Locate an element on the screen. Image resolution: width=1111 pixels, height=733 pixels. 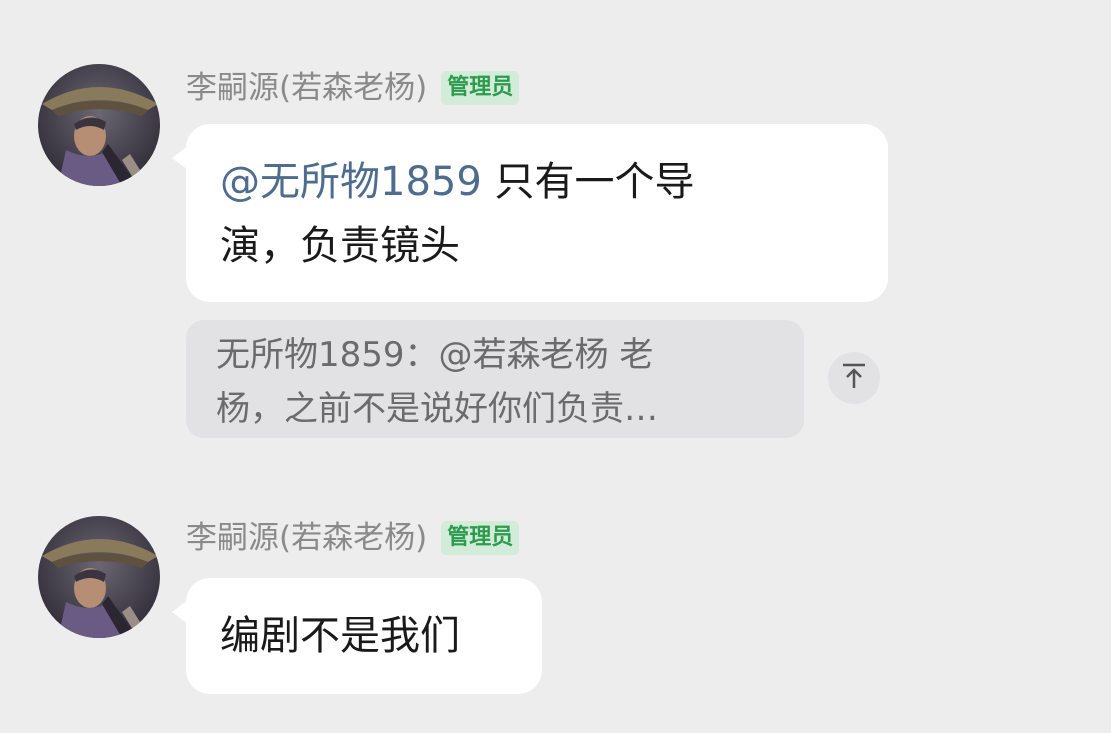
mention-link: @无所物1859 is located at coordinates (351, 182).